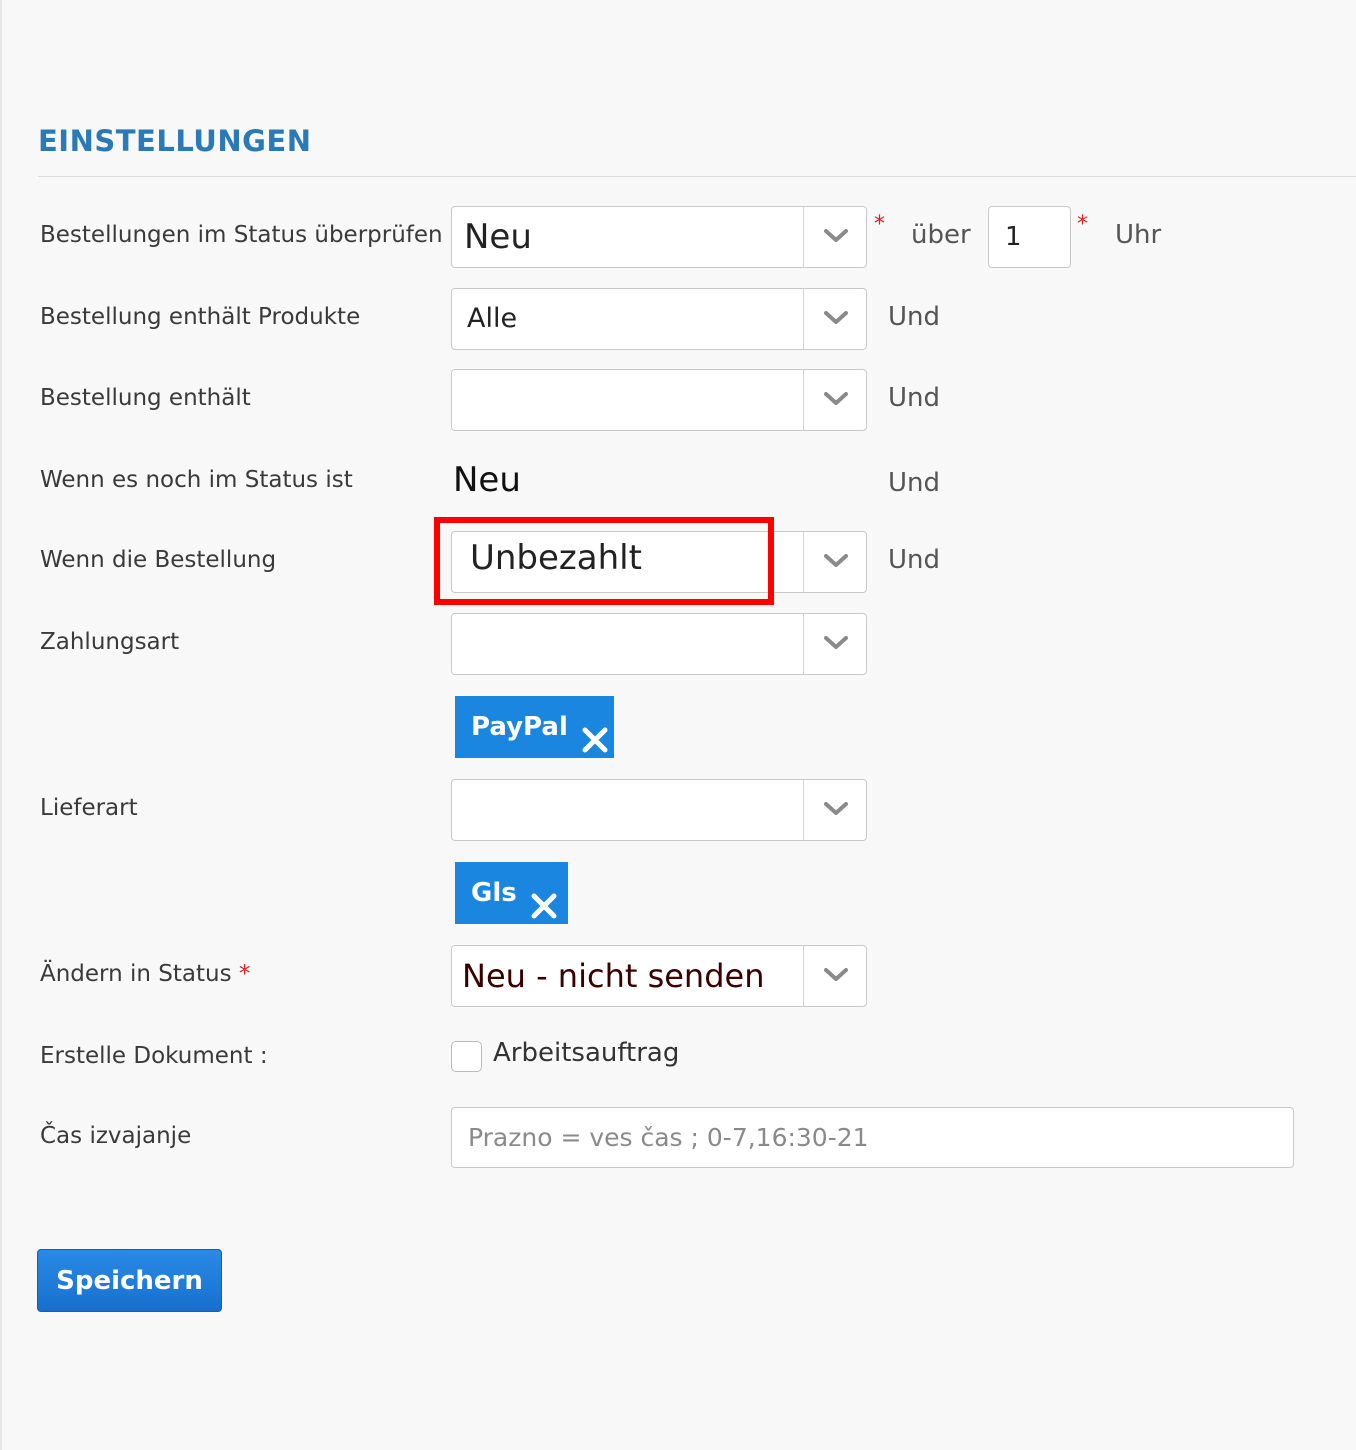  I want to click on contains-products-label: Bestellung enthält Produkte, so click(200, 317).